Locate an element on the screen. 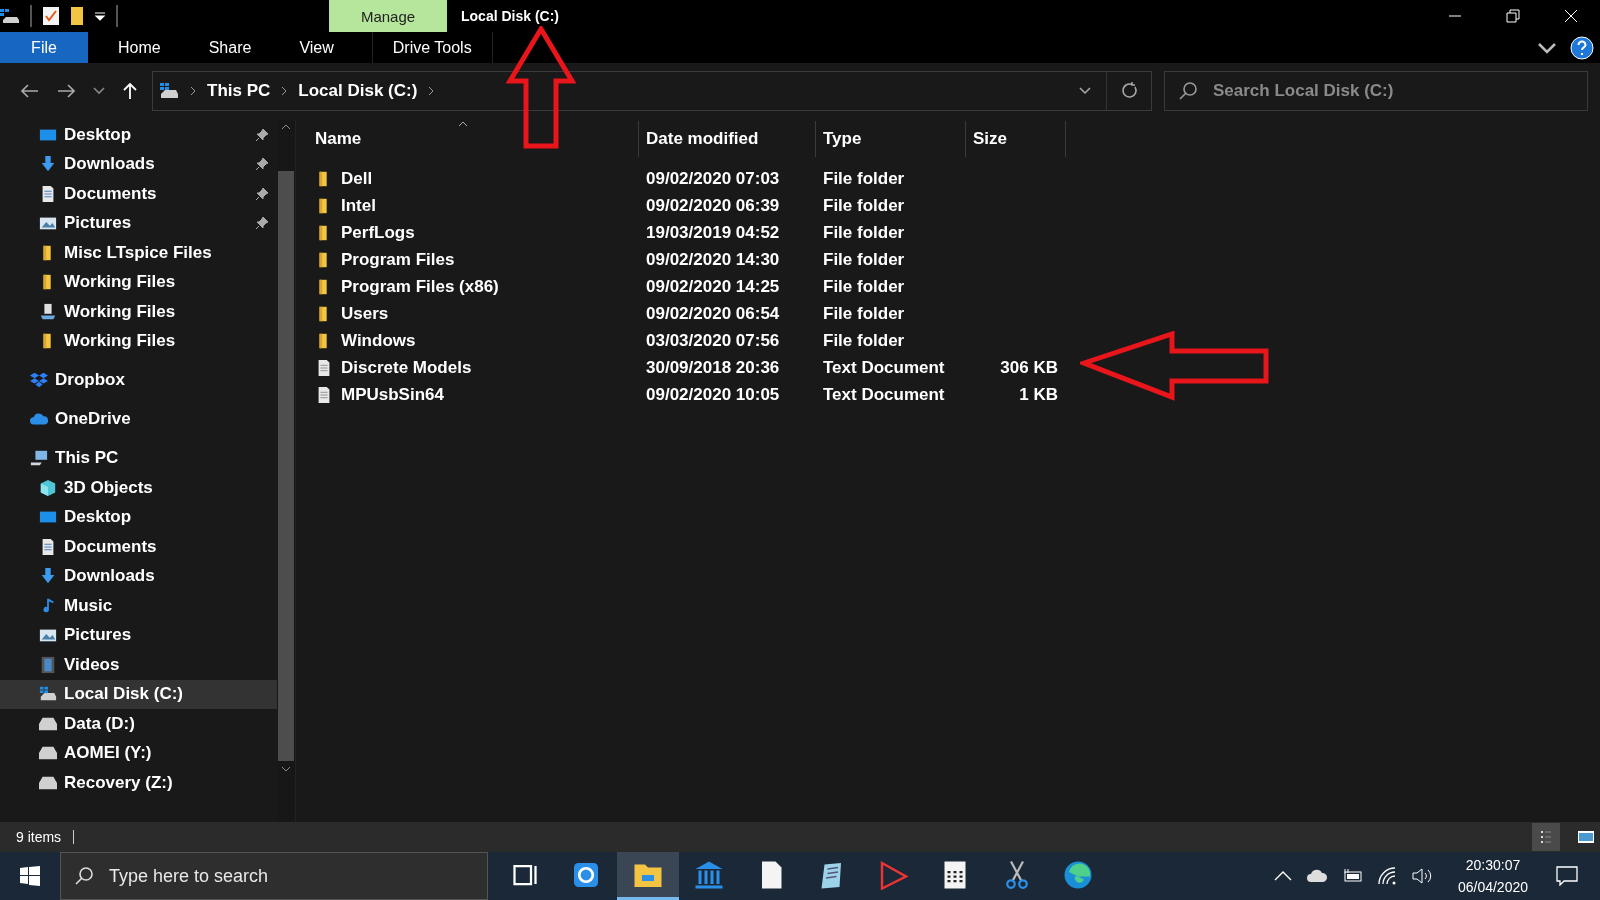 The height and width of the screenshot is (900, 1600). up-arrow-icon is located at coordinates (130, 91).